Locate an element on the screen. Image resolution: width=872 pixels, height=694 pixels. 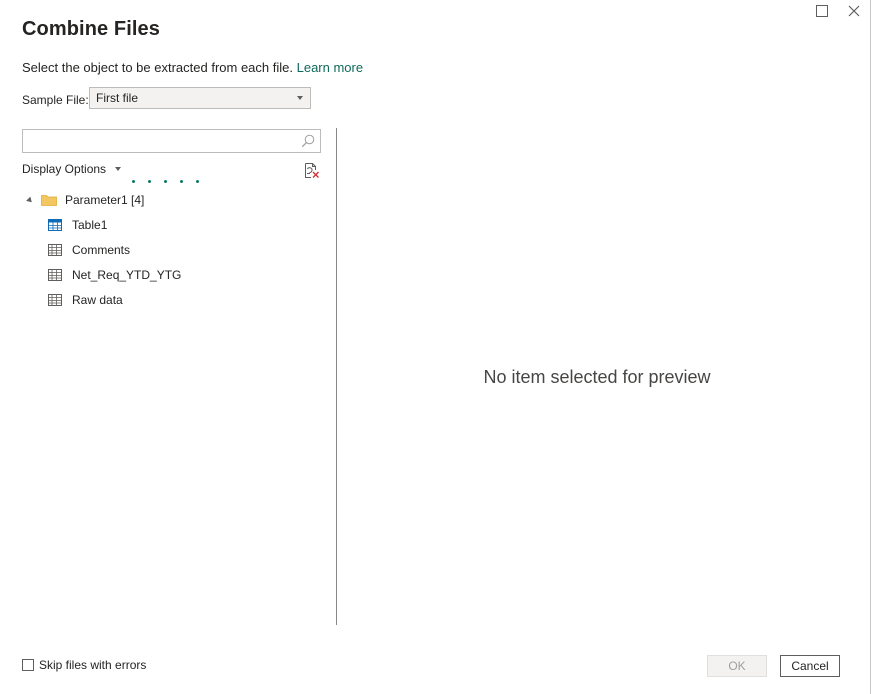
search-input is located at coordinates (158, 141).